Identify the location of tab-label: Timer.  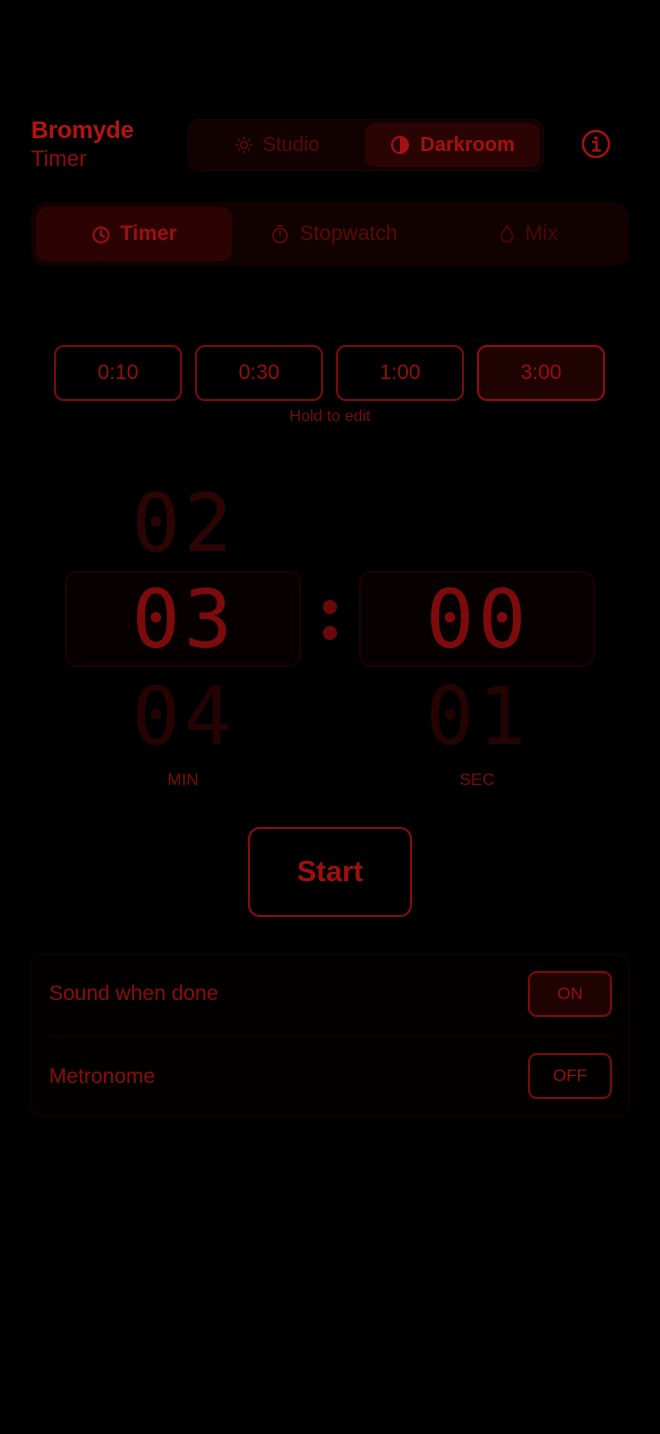
(148, 233).